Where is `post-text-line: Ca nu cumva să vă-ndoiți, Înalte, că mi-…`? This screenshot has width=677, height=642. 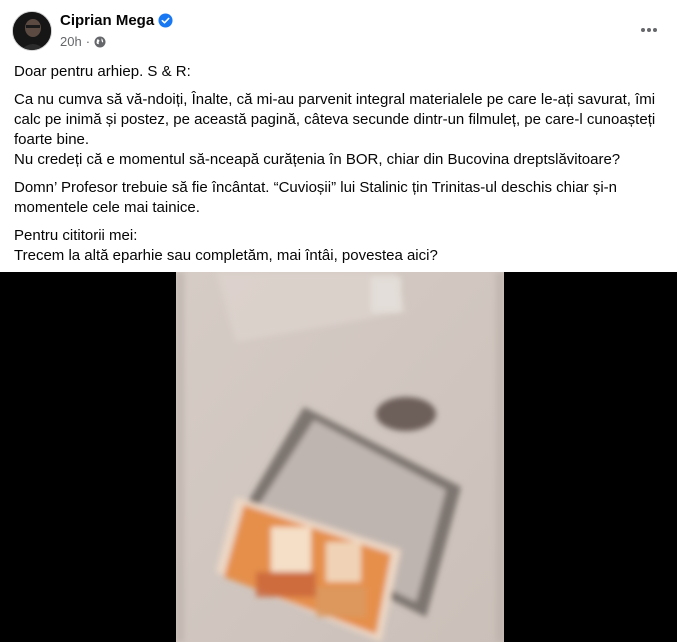 post-text-line: Ca nu cumva să vă-ndoiți, Înalte, că mi-… is located at coordinates (335, 119).